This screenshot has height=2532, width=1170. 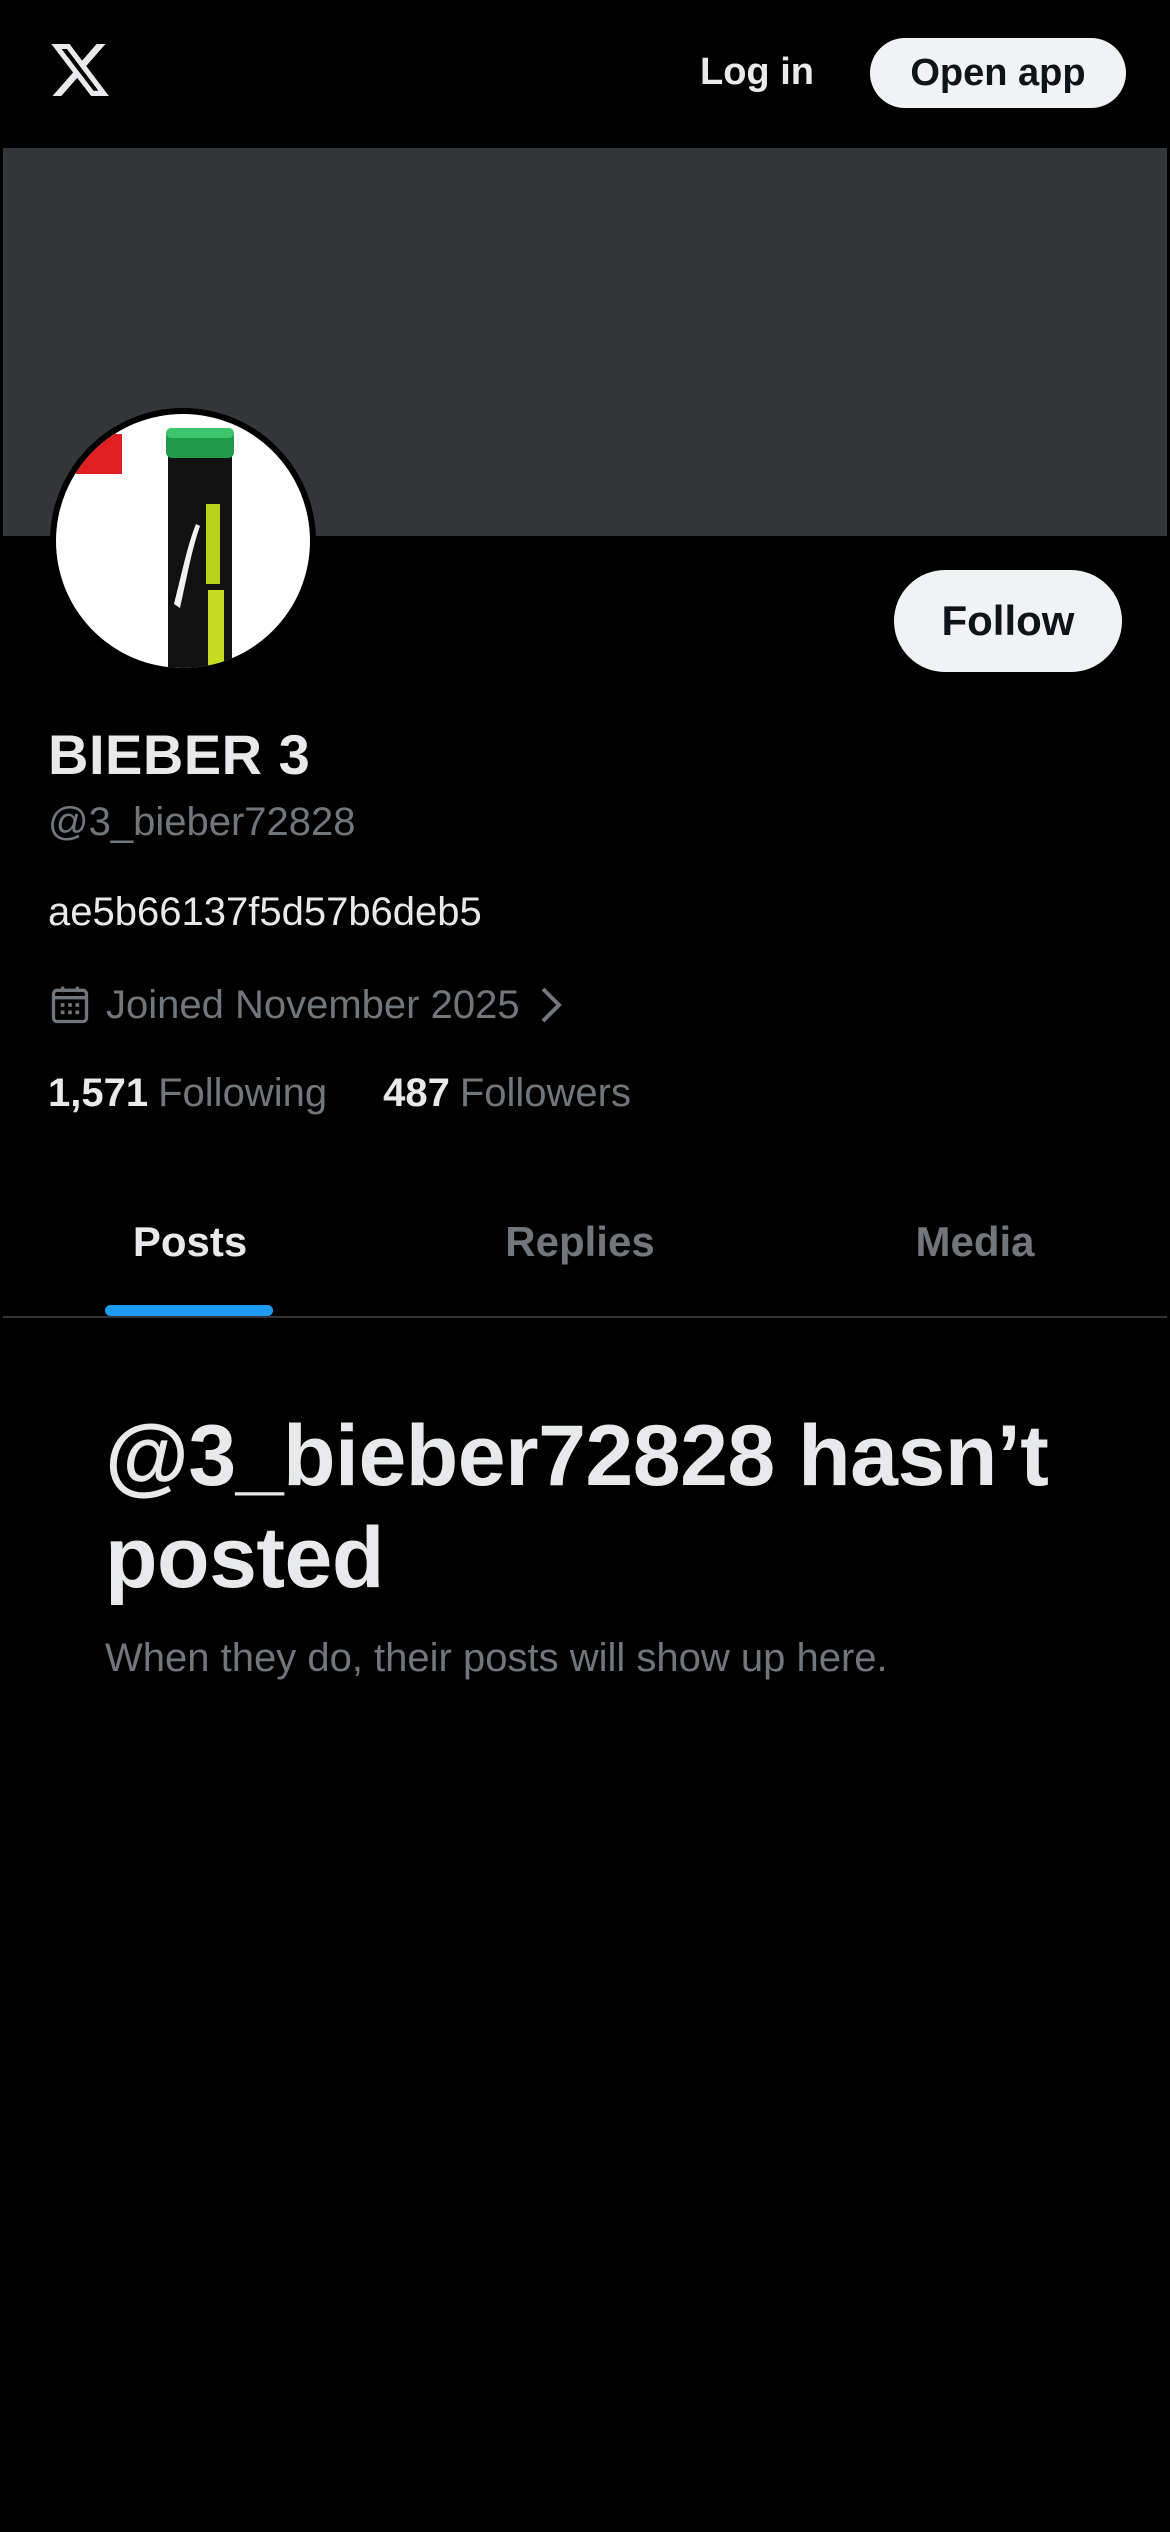 I want to click on joined-date-row: Joined November 2025, so click(x=307, y=1005).